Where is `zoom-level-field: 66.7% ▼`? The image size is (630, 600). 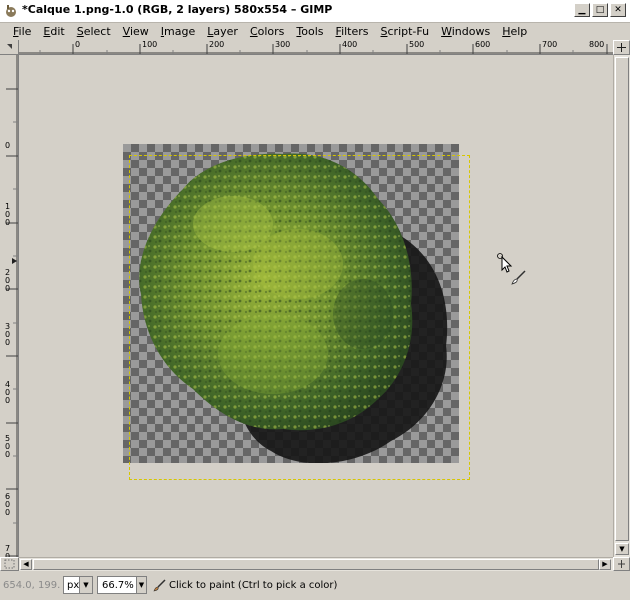
zoom-level-field: 66.7% ▼ is located at coordinates (122, 585).